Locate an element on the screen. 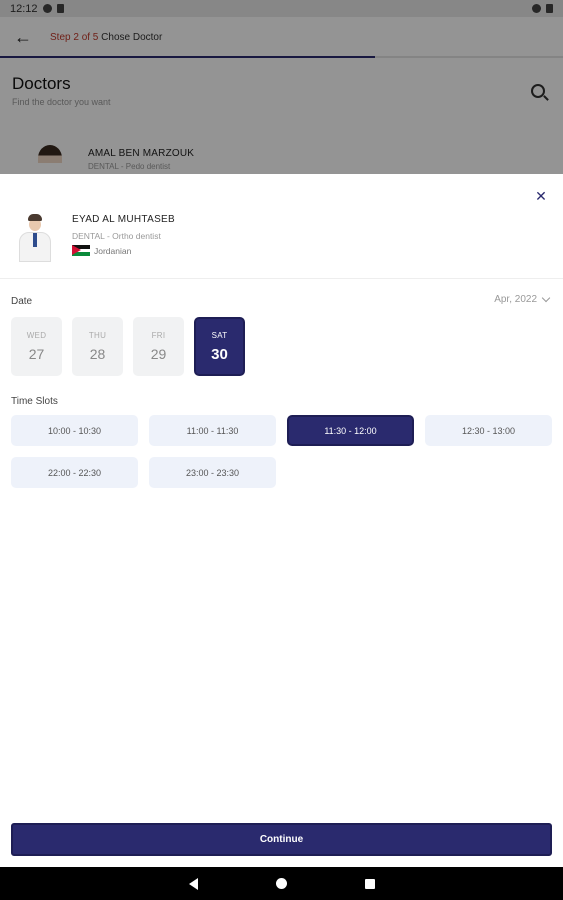  close-icon: ✕ is located at coordinates (541, 196).